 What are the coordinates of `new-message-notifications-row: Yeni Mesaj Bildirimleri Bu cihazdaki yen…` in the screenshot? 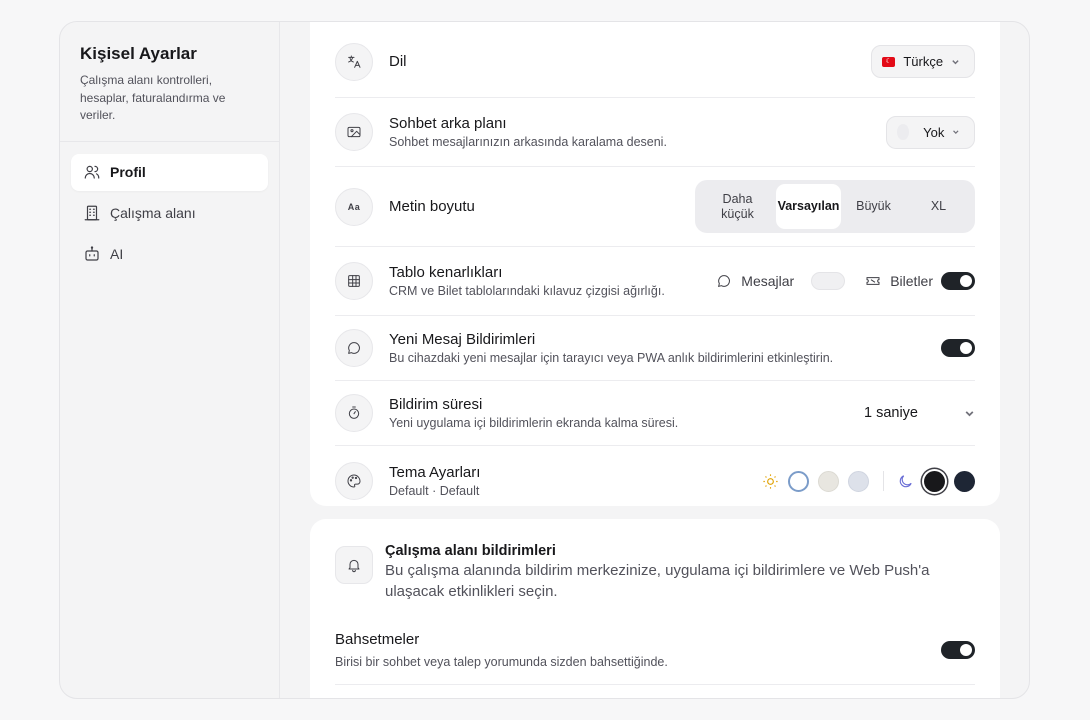 It's located at (655, 348).